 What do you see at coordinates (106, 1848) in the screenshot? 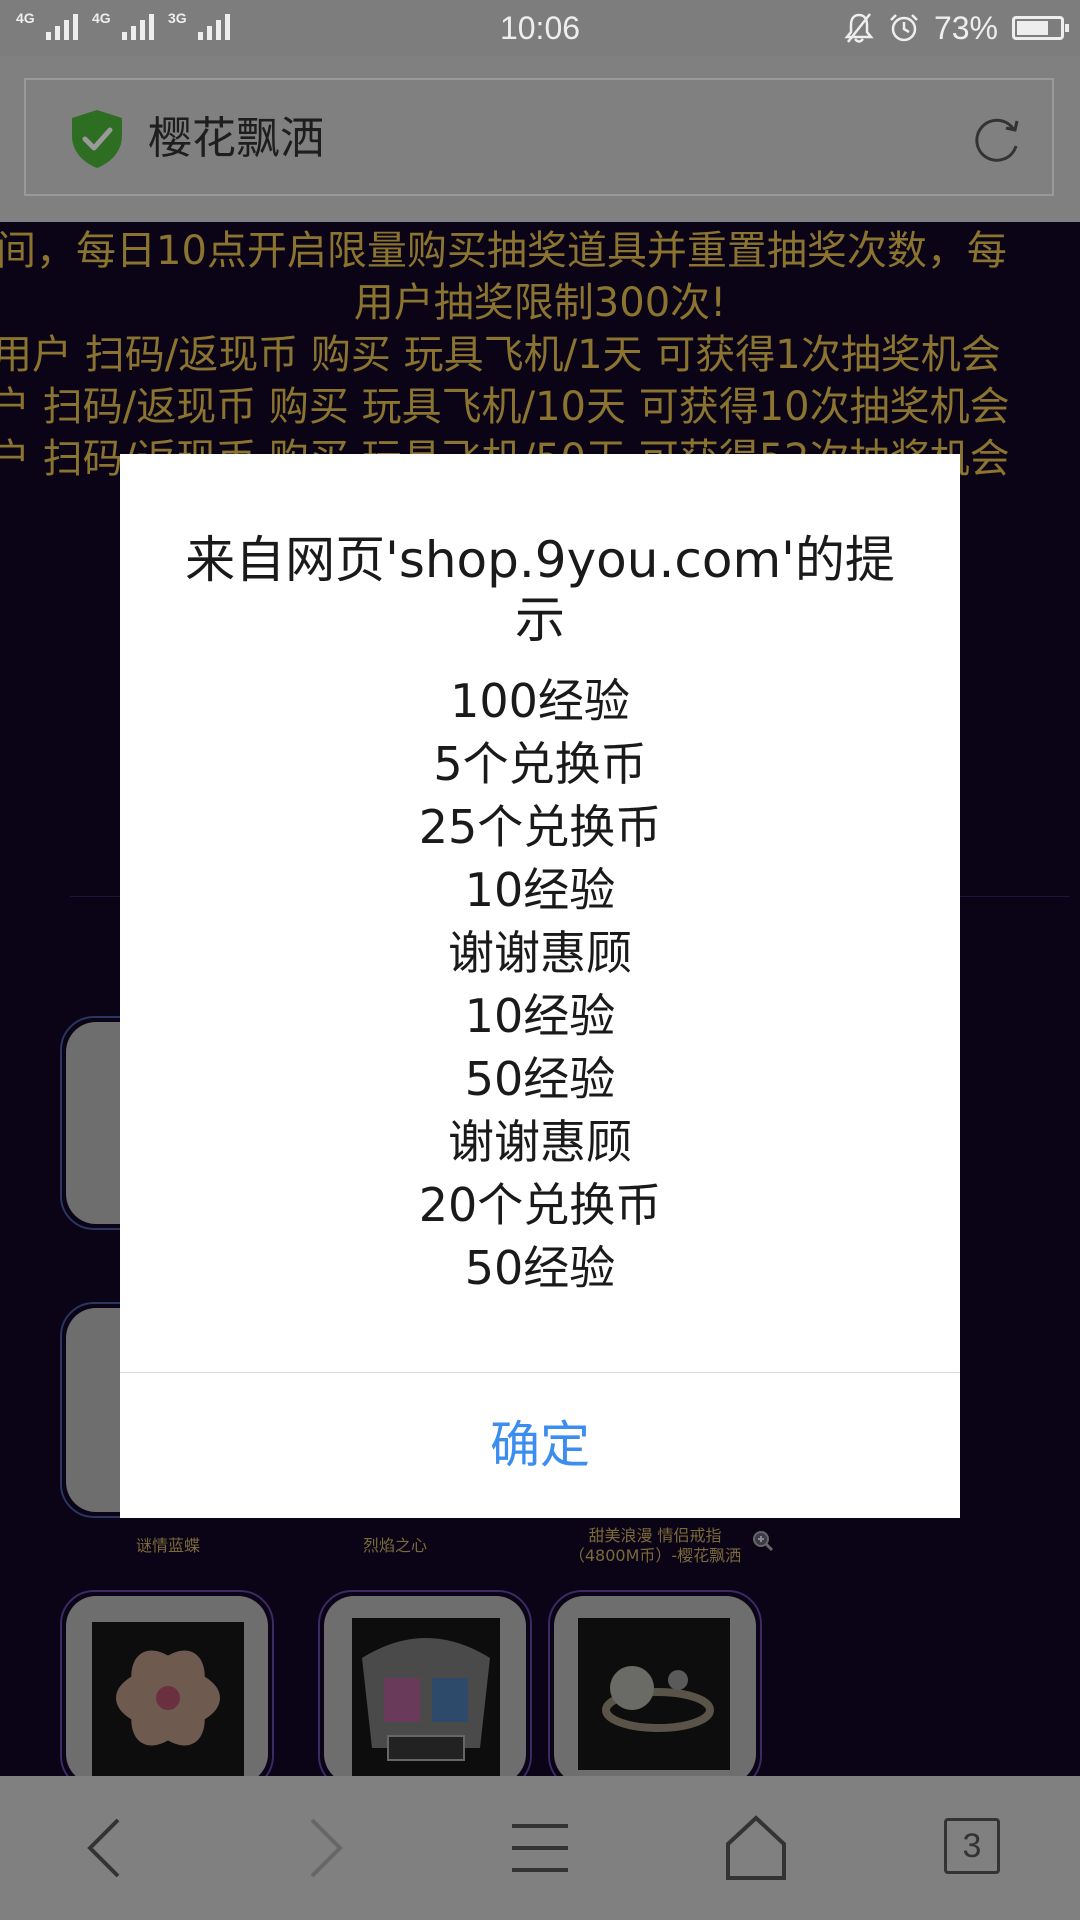
I see `back-icon` at bounding box center [106, 1848].